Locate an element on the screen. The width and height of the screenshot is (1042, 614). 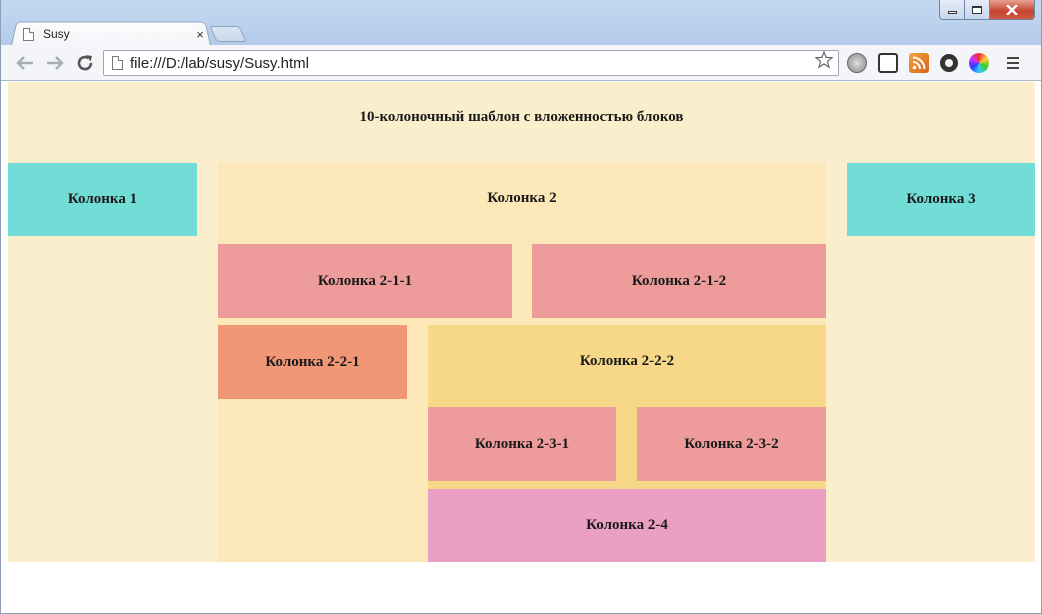
minimize-button is located at coordinates (952, 10).